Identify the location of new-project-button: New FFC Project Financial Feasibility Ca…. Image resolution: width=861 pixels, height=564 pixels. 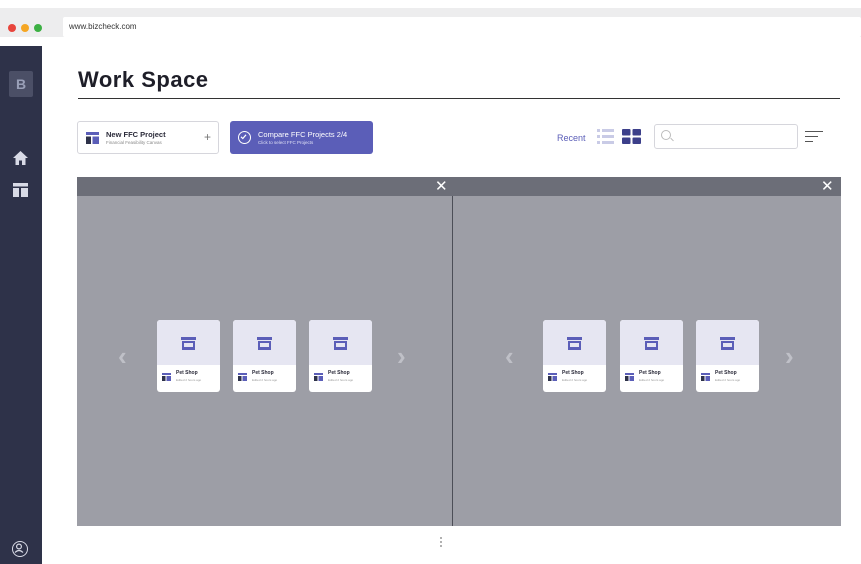
(148, 137).